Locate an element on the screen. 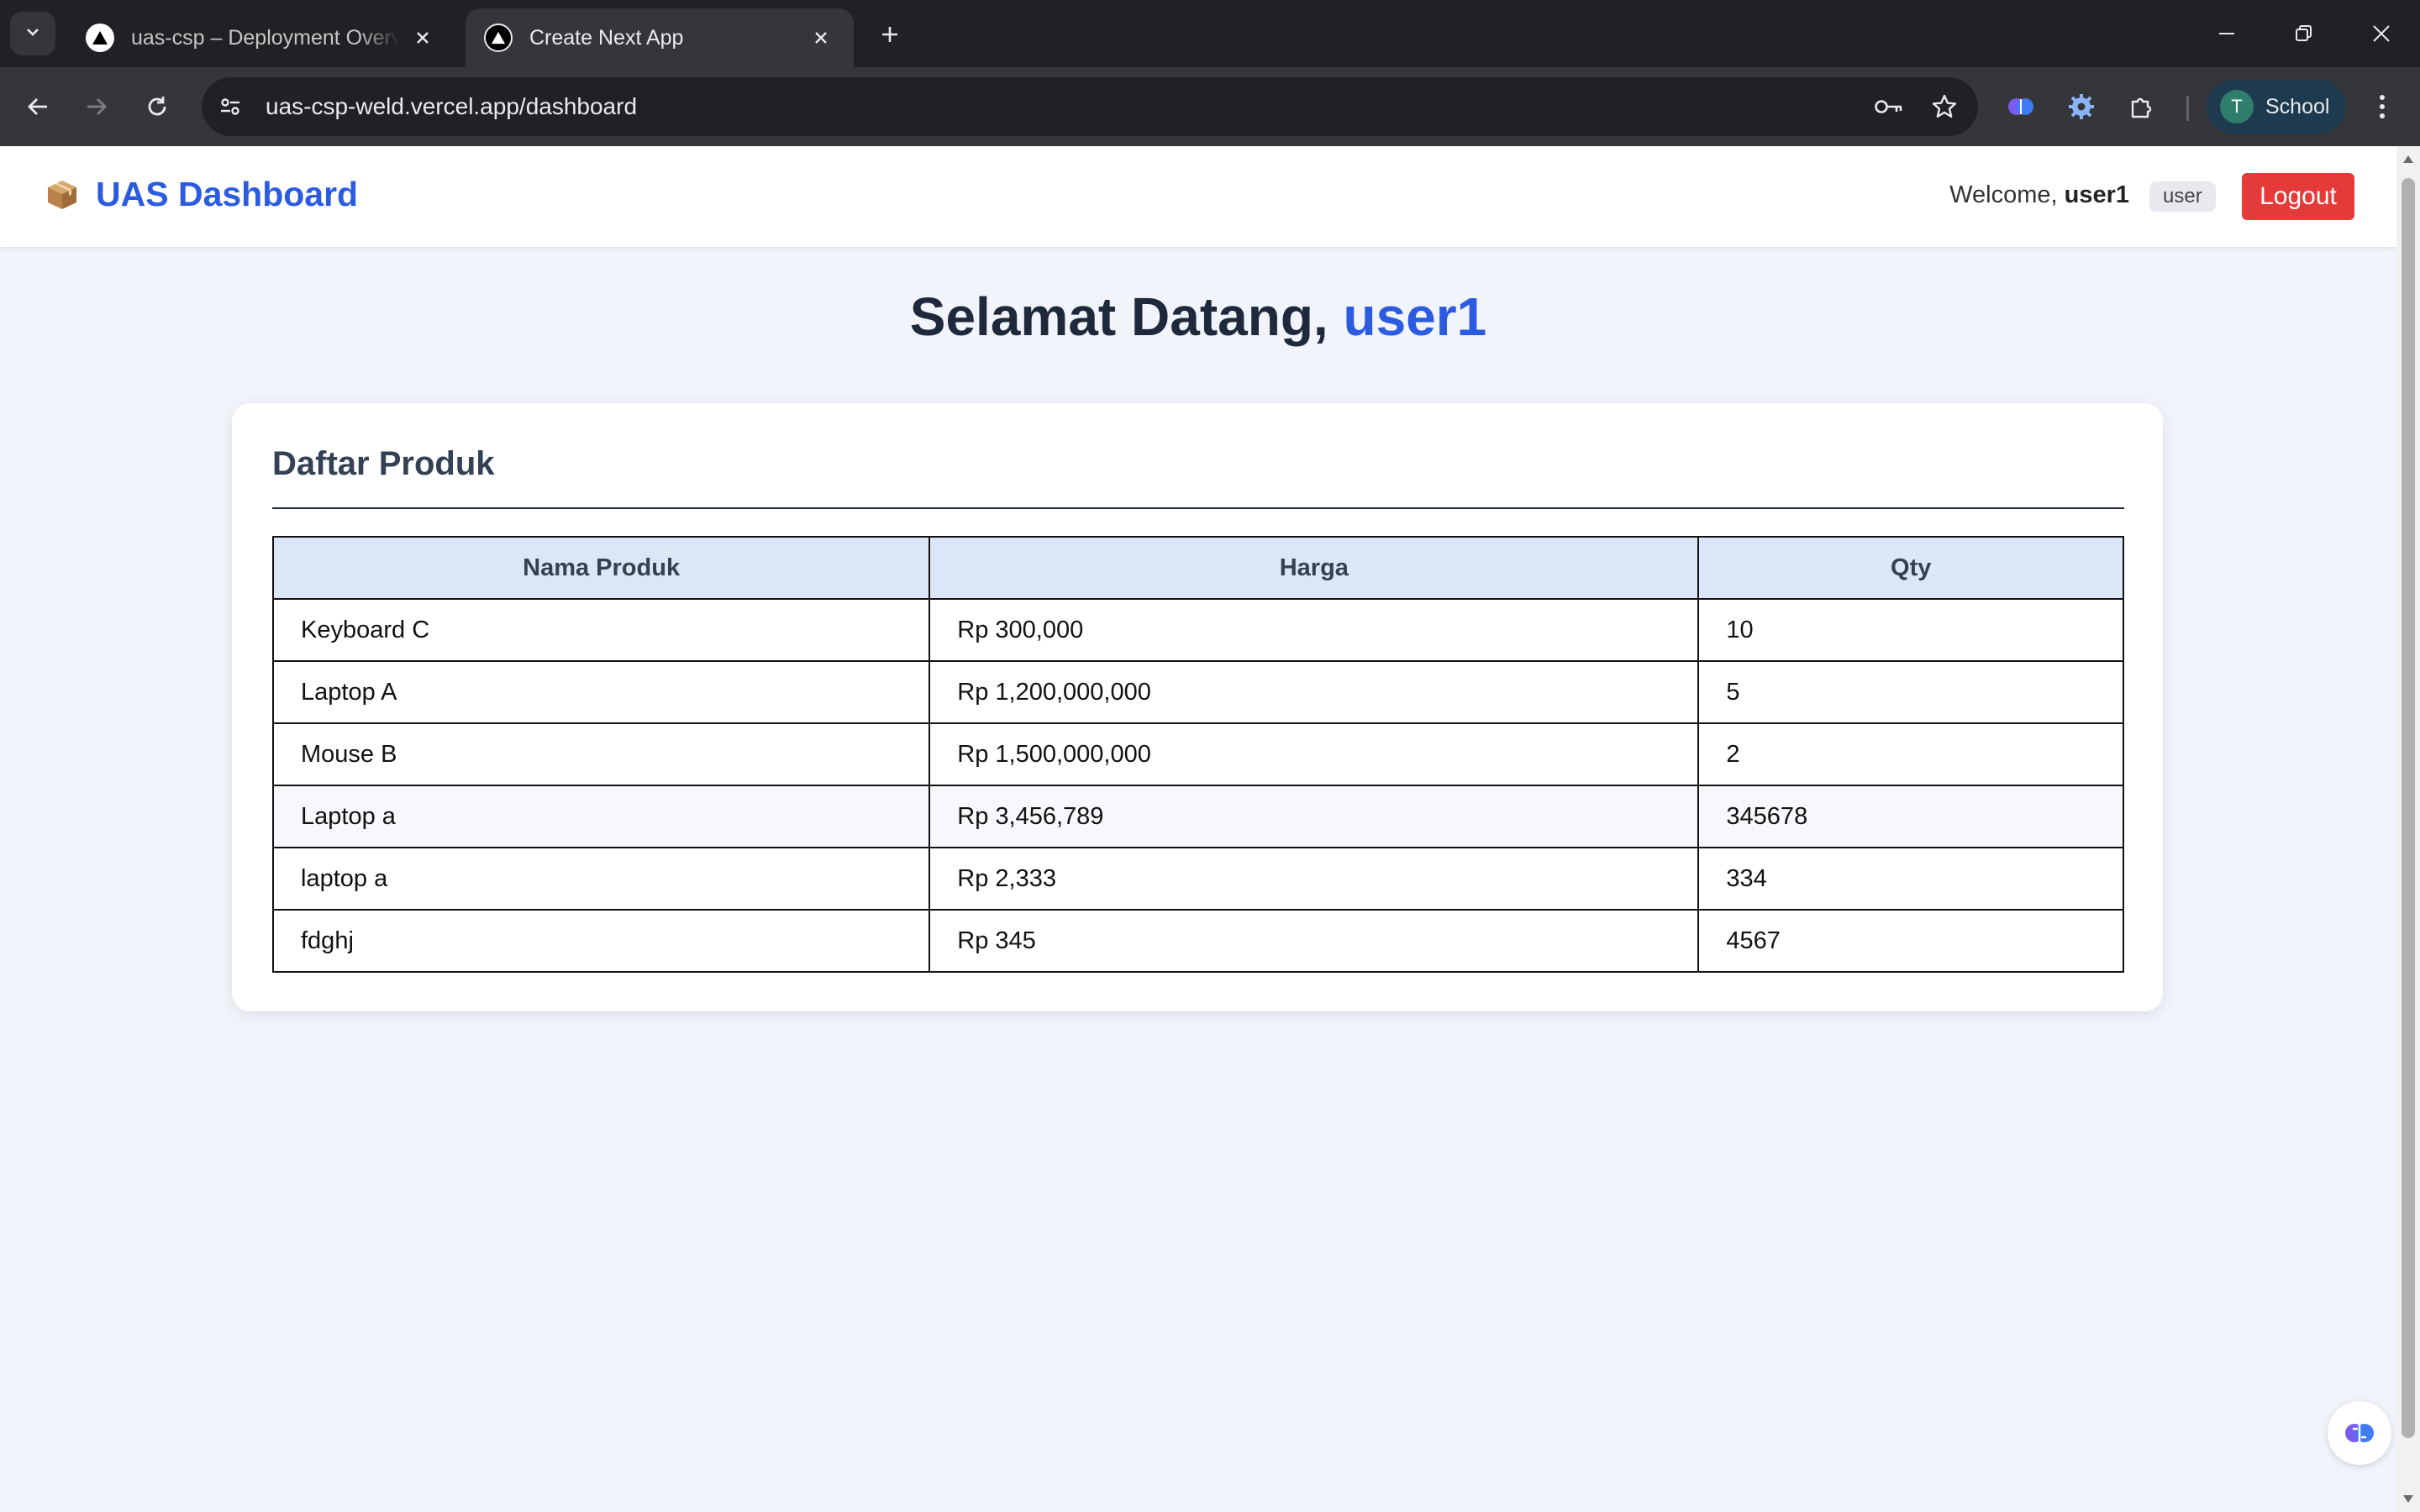  ai-brain-extension-icon is located at coordinates (2021, 107).